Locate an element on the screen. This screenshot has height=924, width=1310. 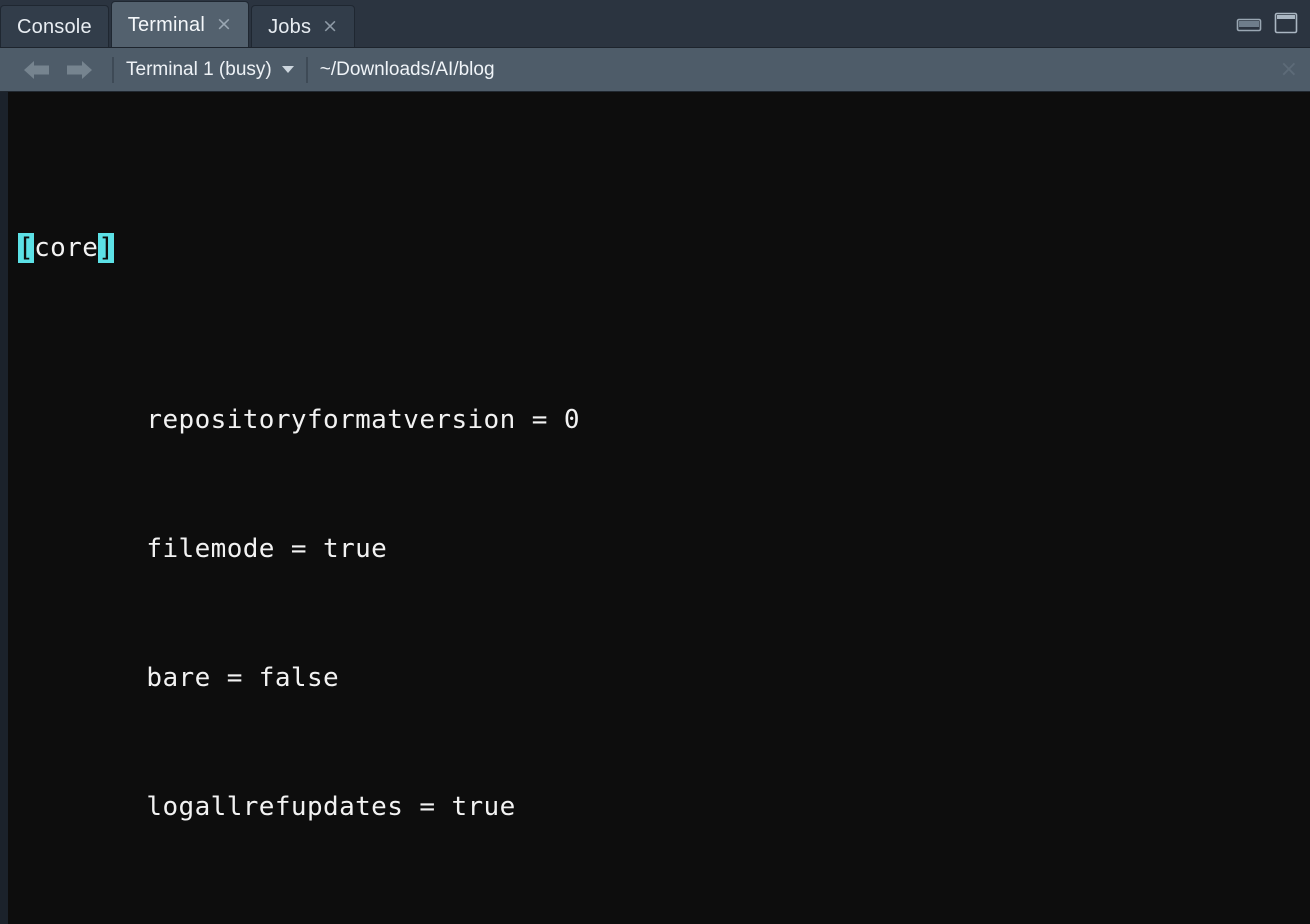
pane-tab-bar: Console Terminal × Jobs × is located at coordinates (655, 24).